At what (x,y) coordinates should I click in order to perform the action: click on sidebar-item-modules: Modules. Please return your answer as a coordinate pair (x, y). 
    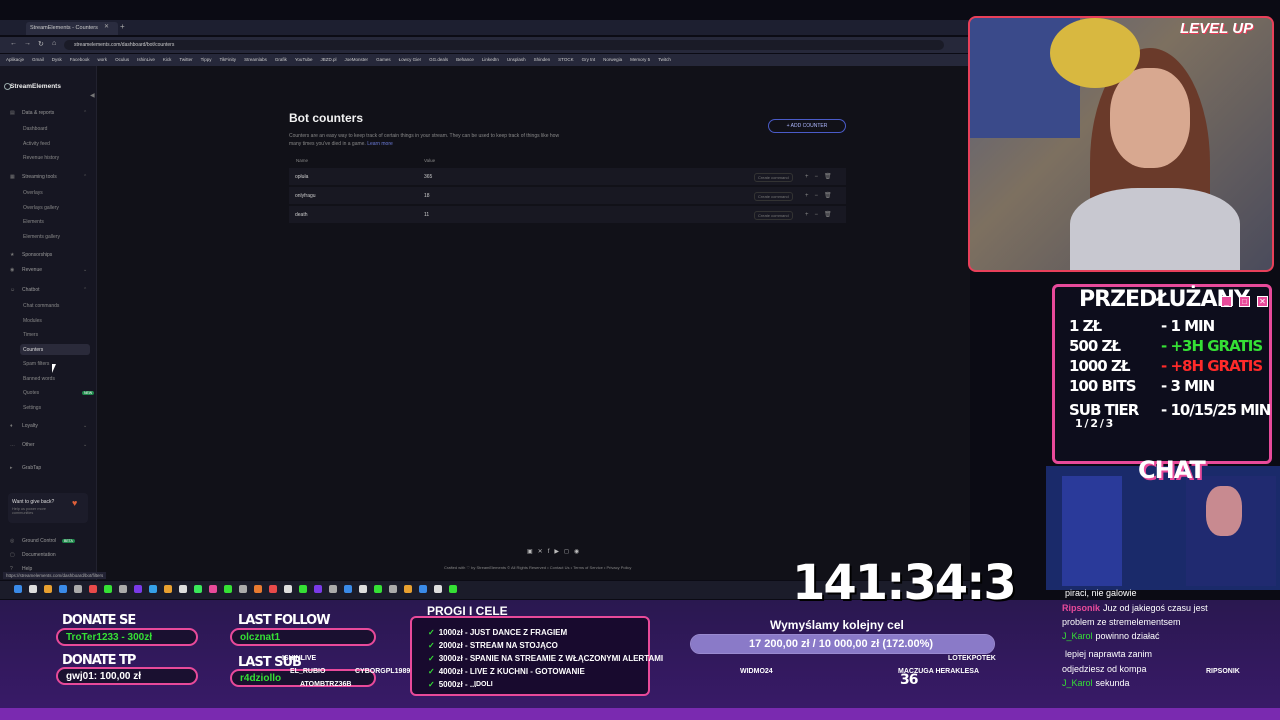
    Looking at the image, I should click on (32, 321).